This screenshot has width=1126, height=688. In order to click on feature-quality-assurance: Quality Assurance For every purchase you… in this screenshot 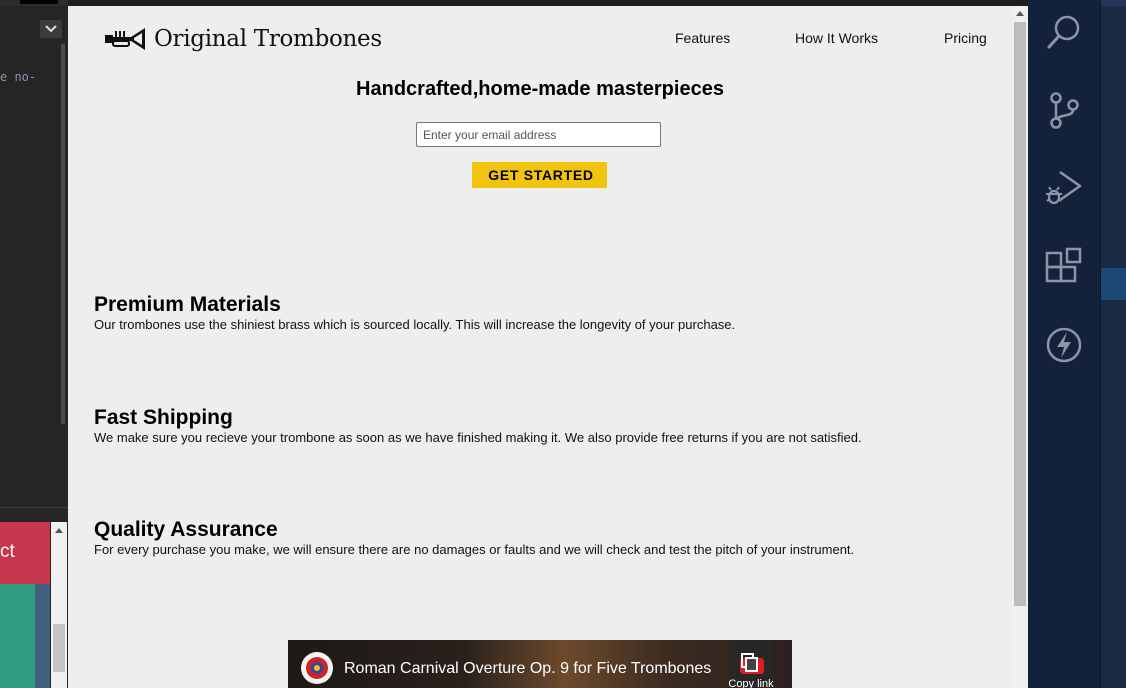, I will do `click(544, 538)`.